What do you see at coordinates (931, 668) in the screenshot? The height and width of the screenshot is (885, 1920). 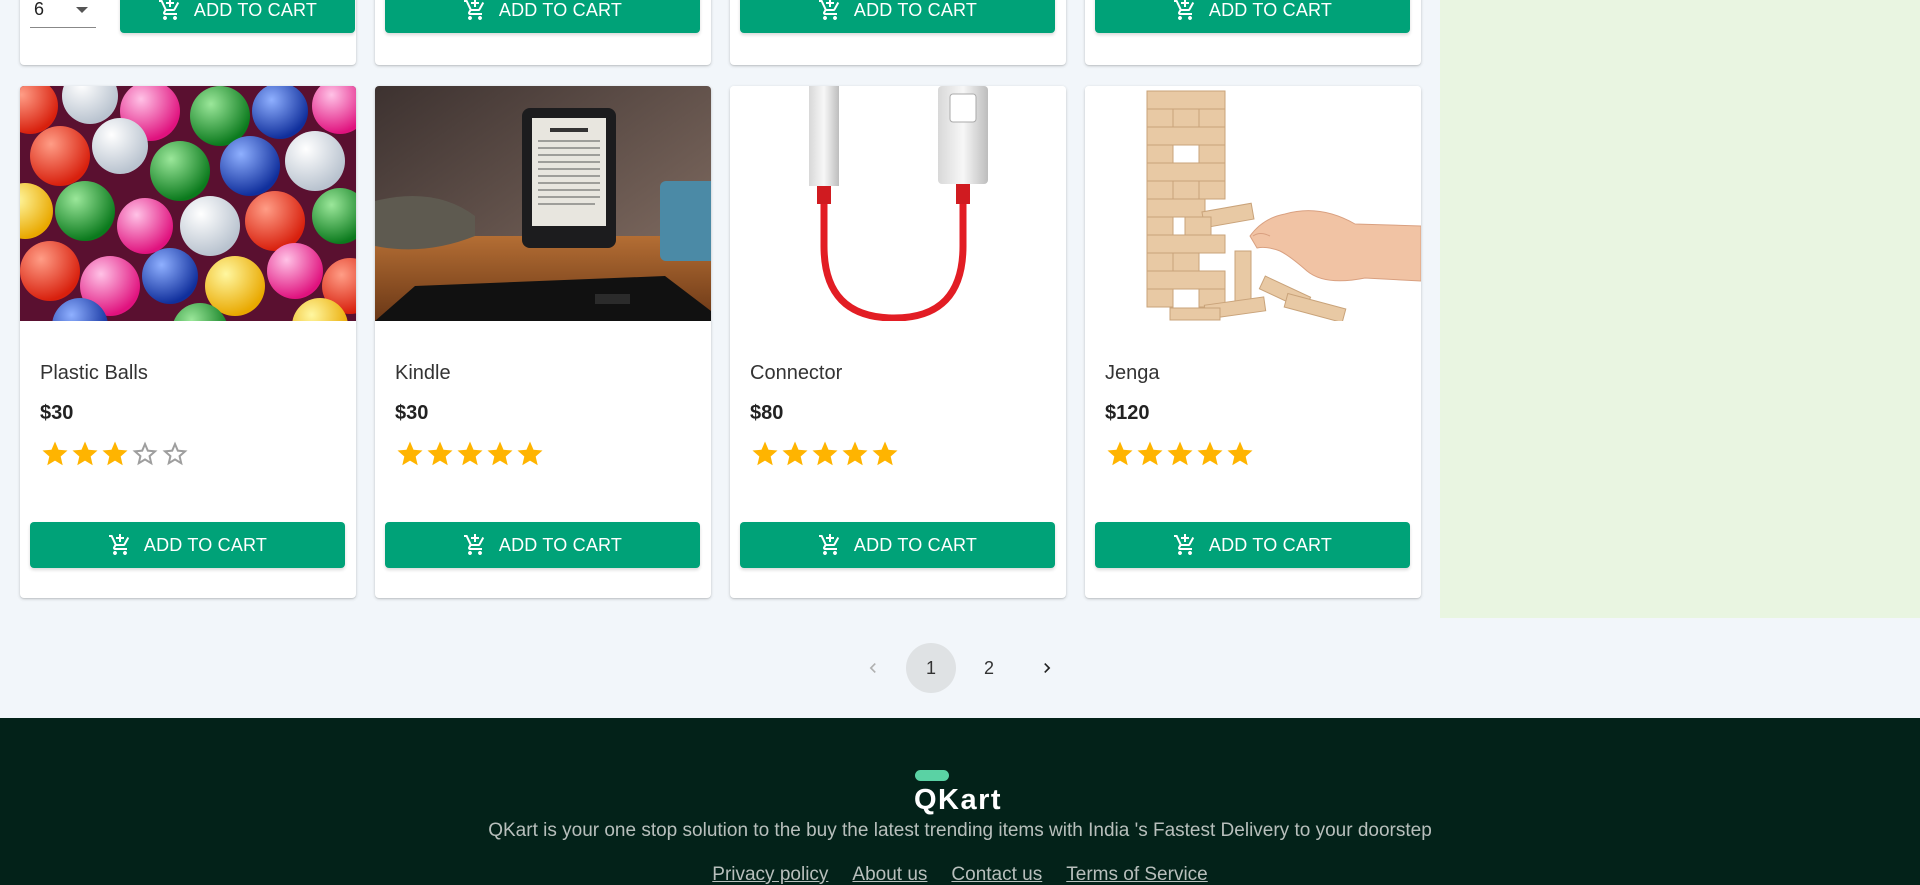 I see `page-1-button: 1` at bounding box center [931, 668].